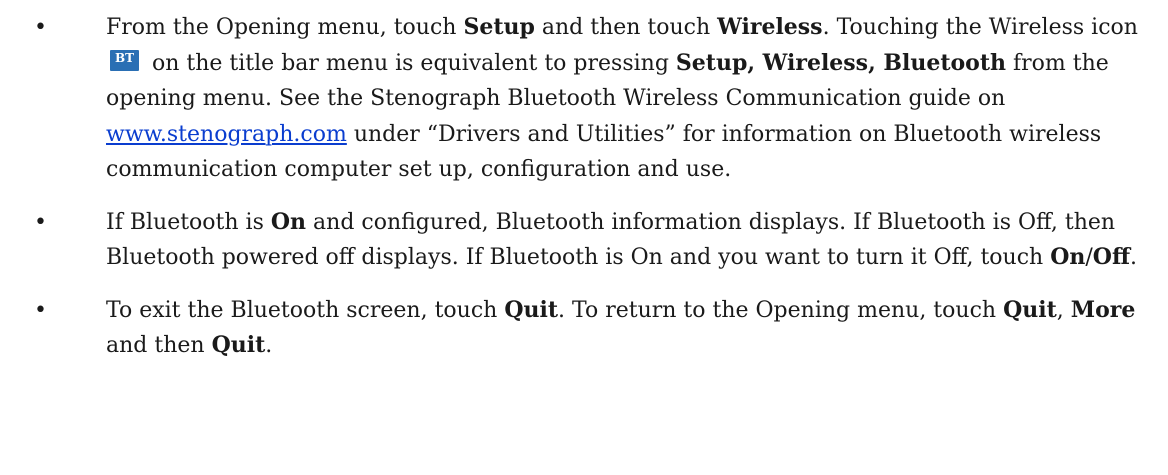 This screenshot has width=1168, height=475. Describe the element at coordinates (226, 134) in the screenshot. I see `stenograph-link: www.stenograph.com` at that location.